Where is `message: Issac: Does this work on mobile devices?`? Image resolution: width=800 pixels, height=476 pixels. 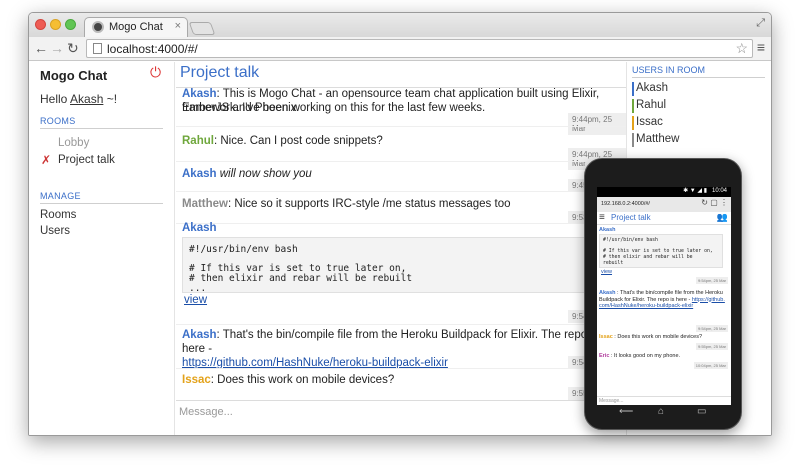
message: Issac: Does this work on mobile devices? is located at coordinates (392, 380).